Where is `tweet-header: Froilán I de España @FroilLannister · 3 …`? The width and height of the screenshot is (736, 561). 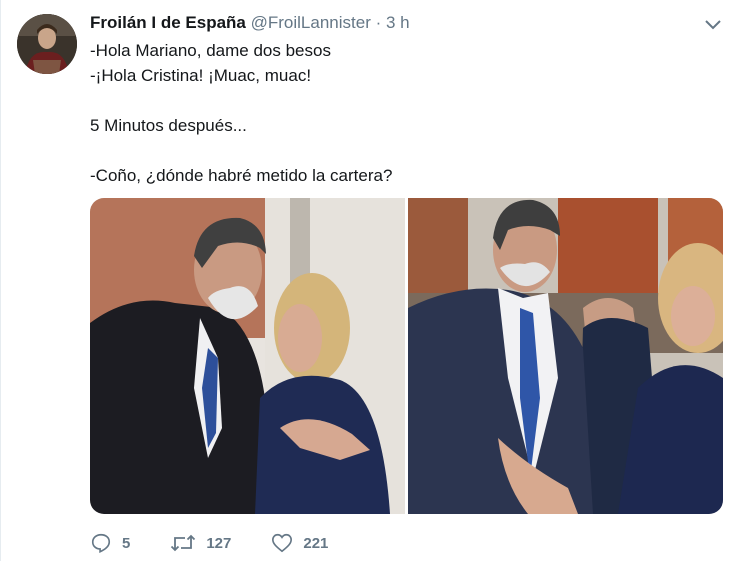 tweet-header: Froilán I de España @FroilLannister · 3 … is located at coordinates (250, 23).